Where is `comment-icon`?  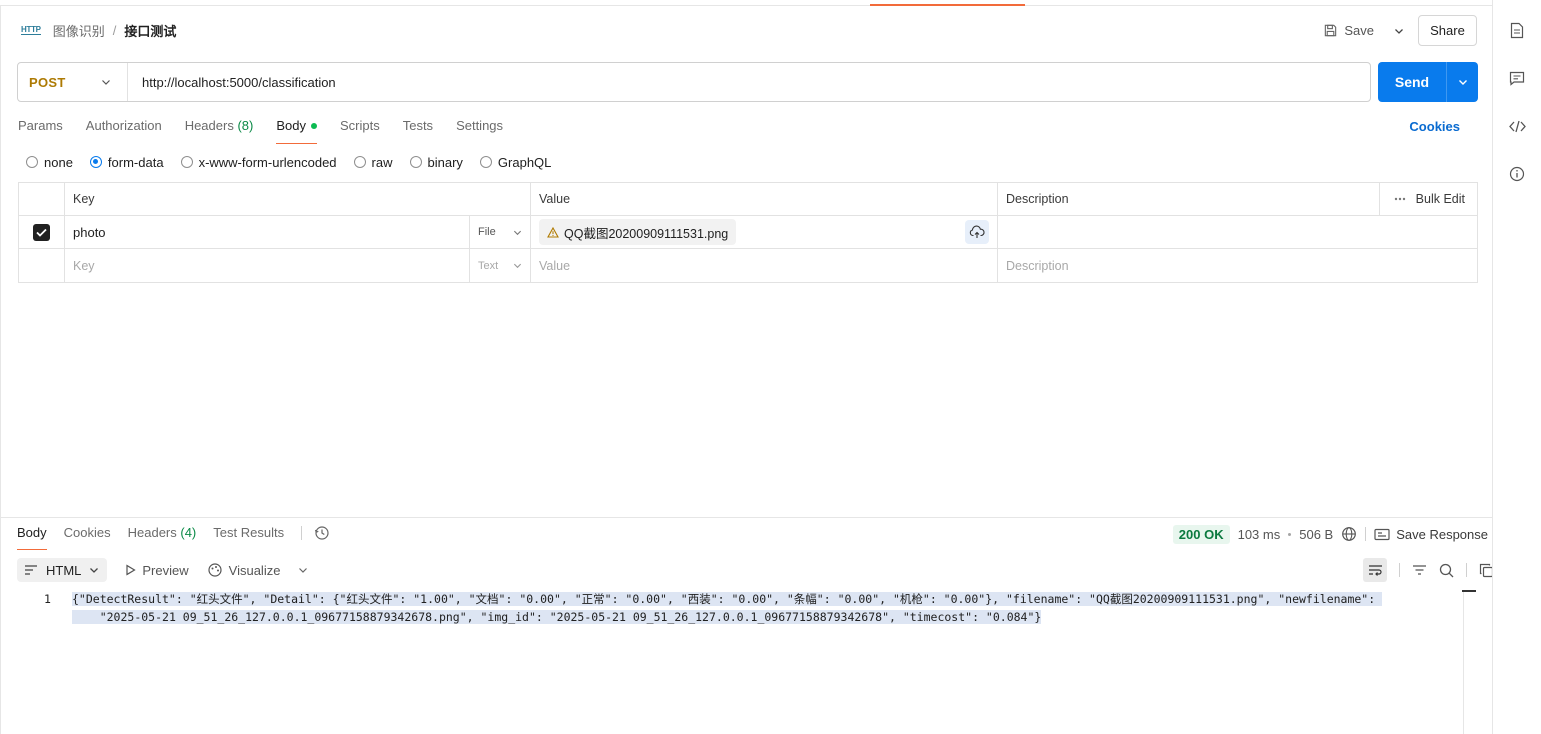
comment-icon is located at coordinates (1517, 78).